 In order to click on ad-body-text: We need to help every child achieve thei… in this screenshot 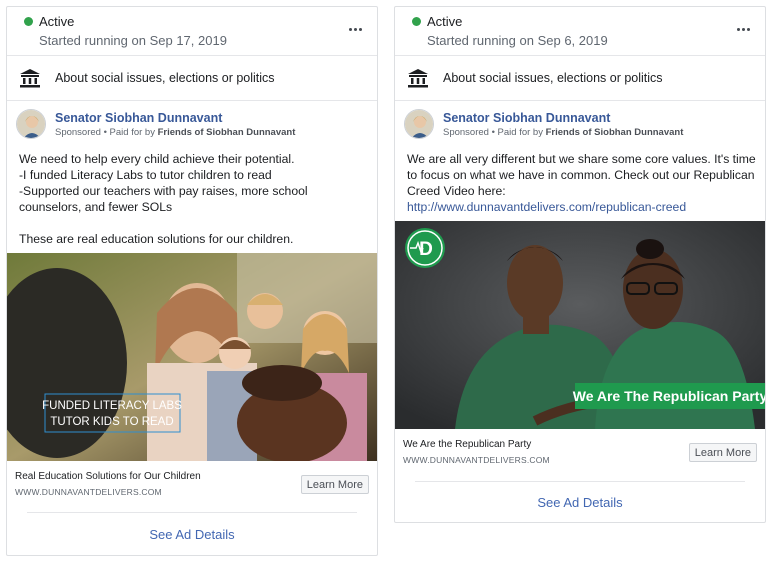, I will do `click(163, 199)`.